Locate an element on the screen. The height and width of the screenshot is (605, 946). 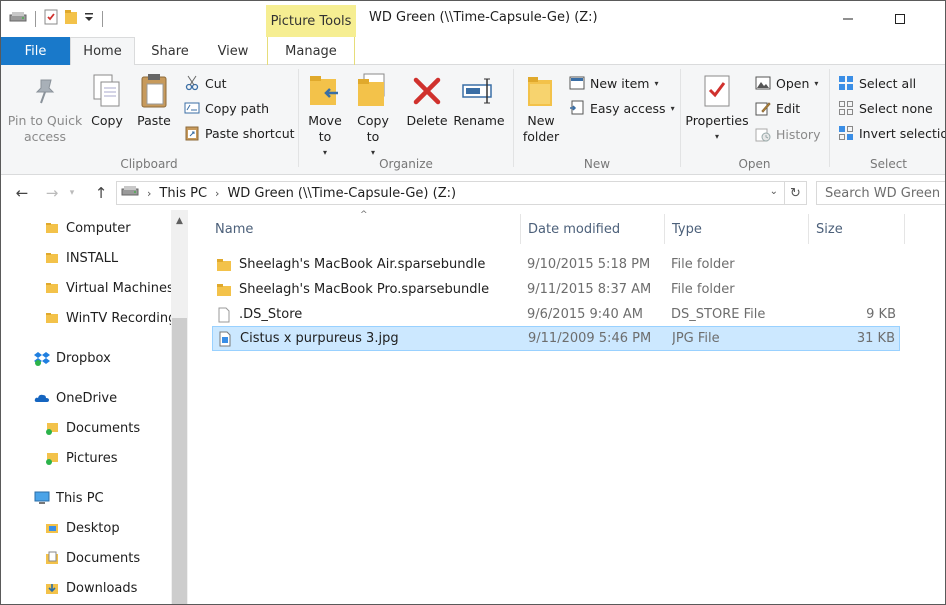
nav-item-onedrive-pictures: Pictures is located at coordinates (80, 458).